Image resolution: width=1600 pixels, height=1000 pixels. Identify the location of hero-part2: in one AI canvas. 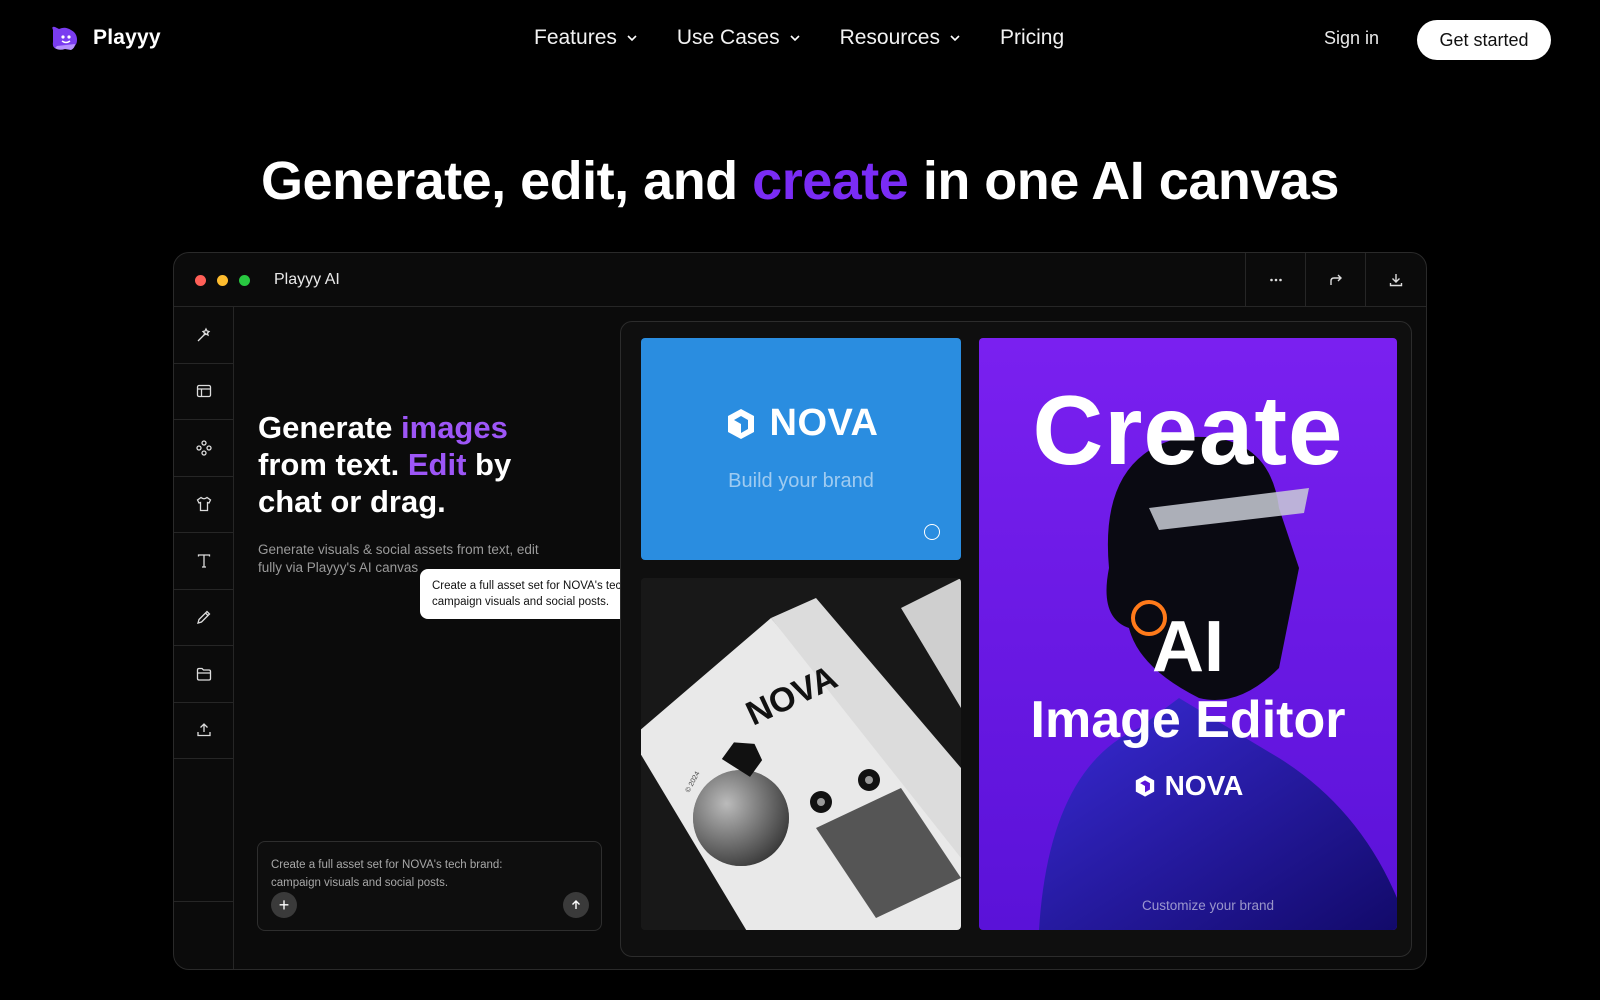
(1124, 181).